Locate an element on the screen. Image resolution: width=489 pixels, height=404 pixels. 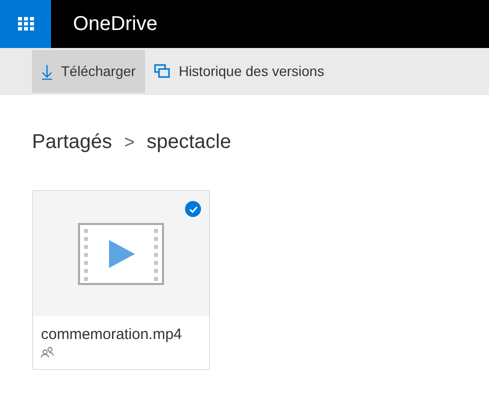
app-title: OneDrive is located at coordinates (115, 24).